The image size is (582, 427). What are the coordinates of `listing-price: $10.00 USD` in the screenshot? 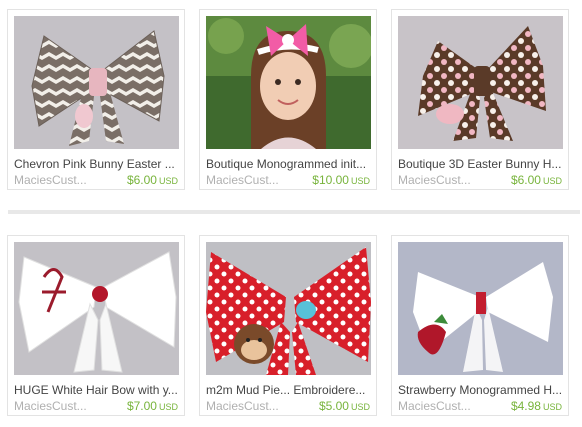 It's located at (341, 180).